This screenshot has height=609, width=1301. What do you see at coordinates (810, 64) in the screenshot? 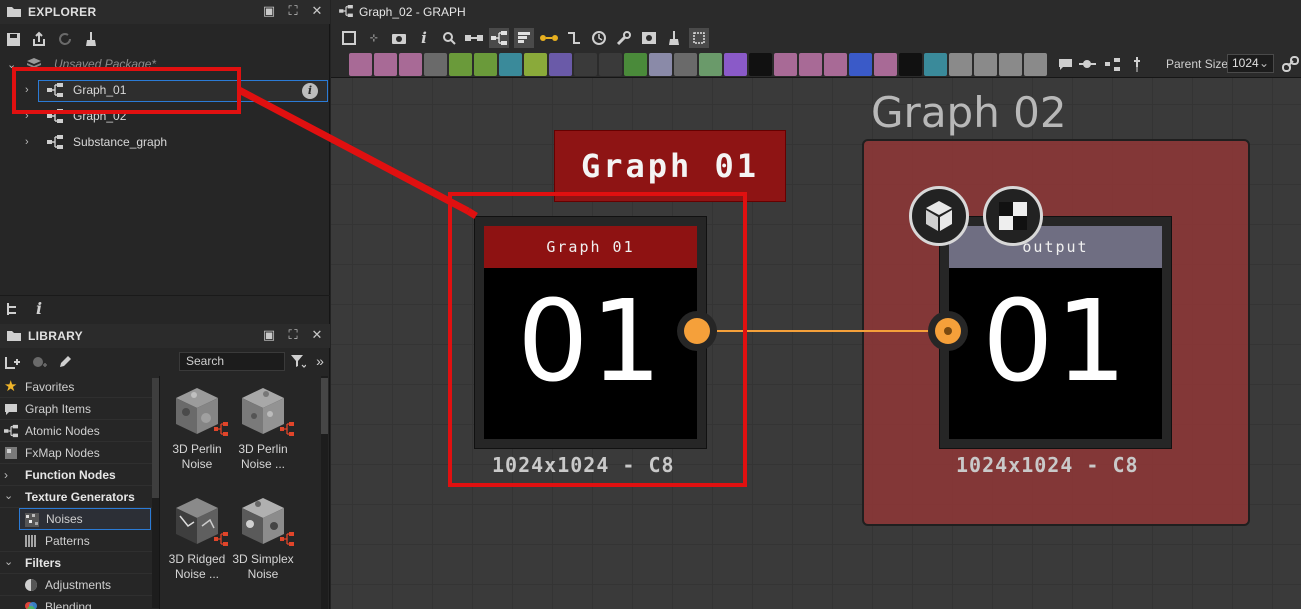
I see `mirror-icon` at bounding box center [810, 64].